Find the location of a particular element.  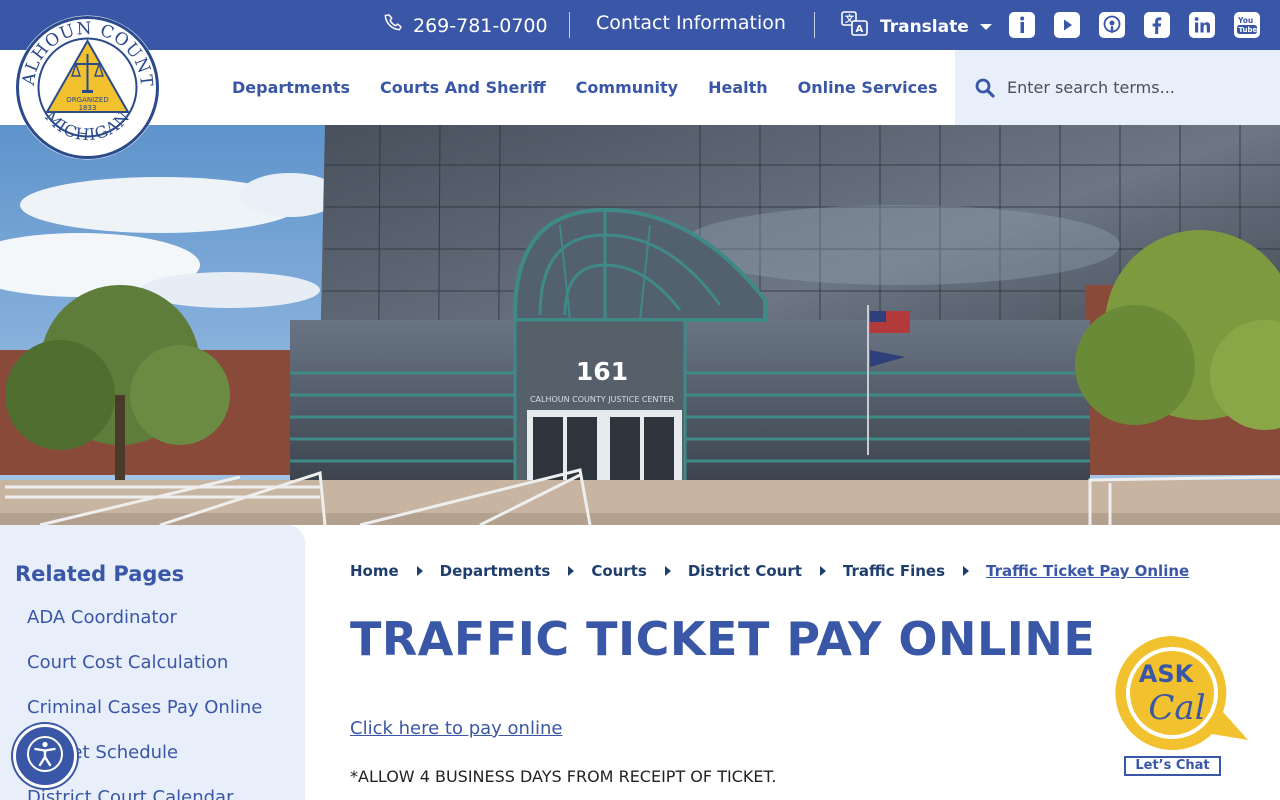

nav-item-community: Community is located at coordinates (627, 87).